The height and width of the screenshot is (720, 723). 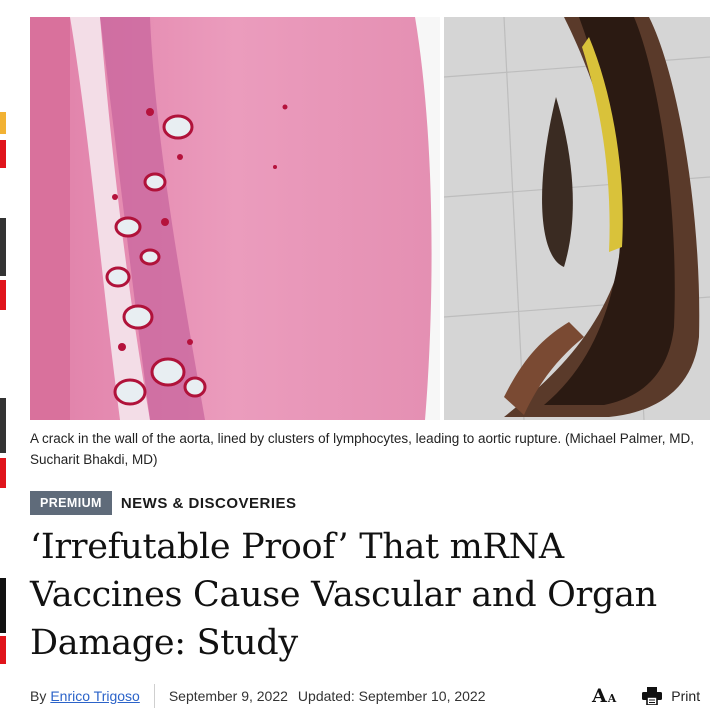 I want to click on print-button: Print, so click(x=671, y=696).